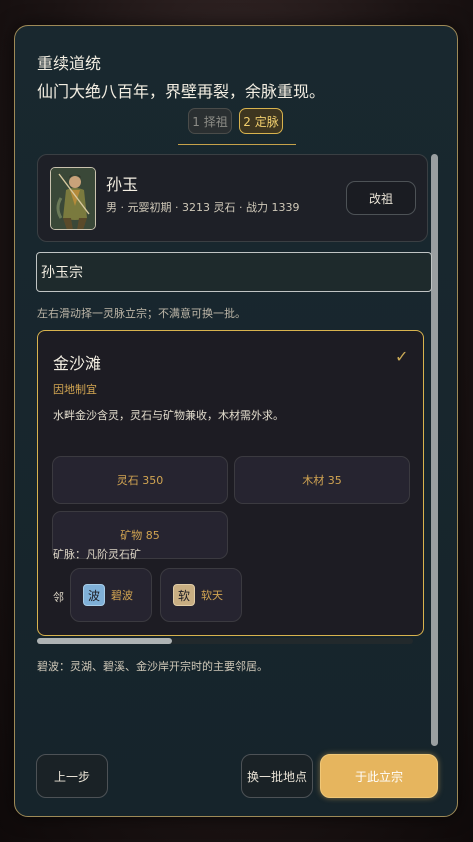 The width and height of the screenshot is (473, 842). Describe the element at coordinates (58, 597) in the screenshot. I see `neighbor-label: 邻` at that location.